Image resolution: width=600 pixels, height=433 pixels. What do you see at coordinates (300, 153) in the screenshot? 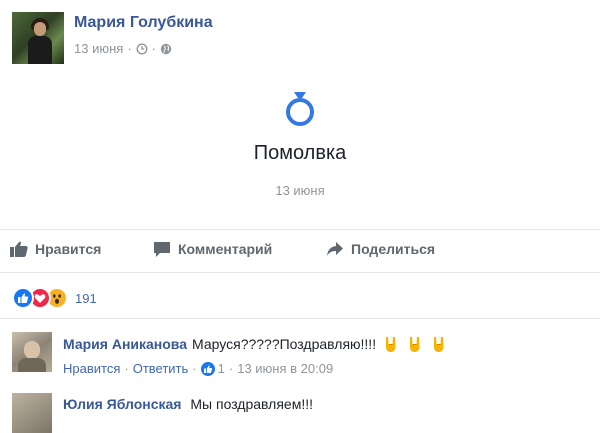
I see `event-title: Помолвка` at bounding box center [300, 153].